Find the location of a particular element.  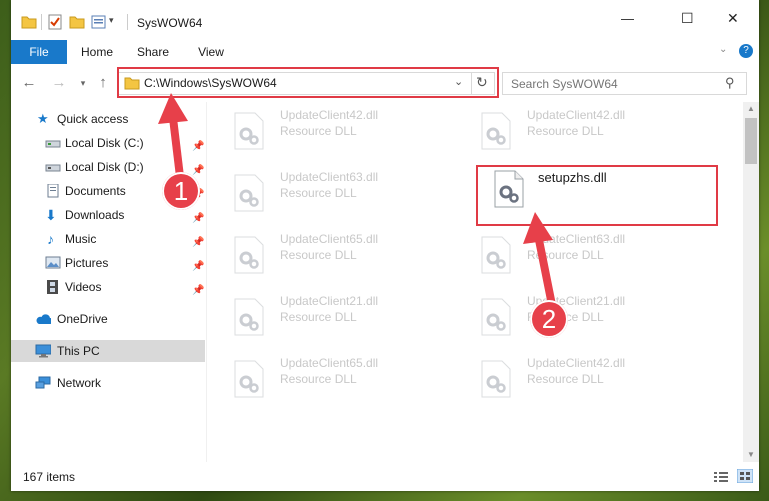

step-badge-1: 1 is located at coordinates (181, 191).